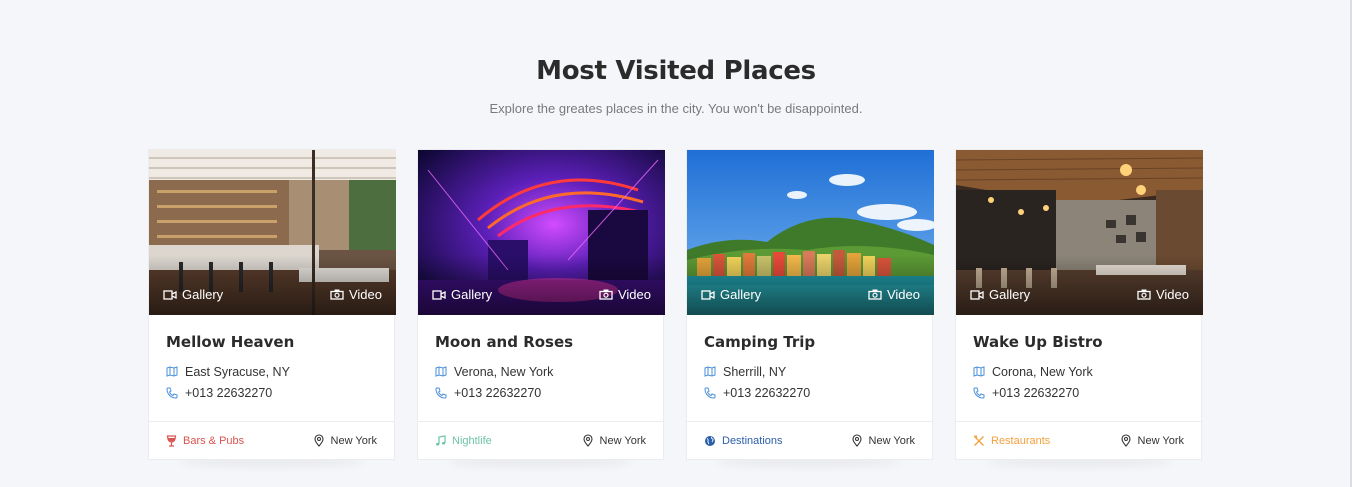 The width and height of the screenshot is (1352, 487). I want to click on music-note-icon, so click(441, 439).